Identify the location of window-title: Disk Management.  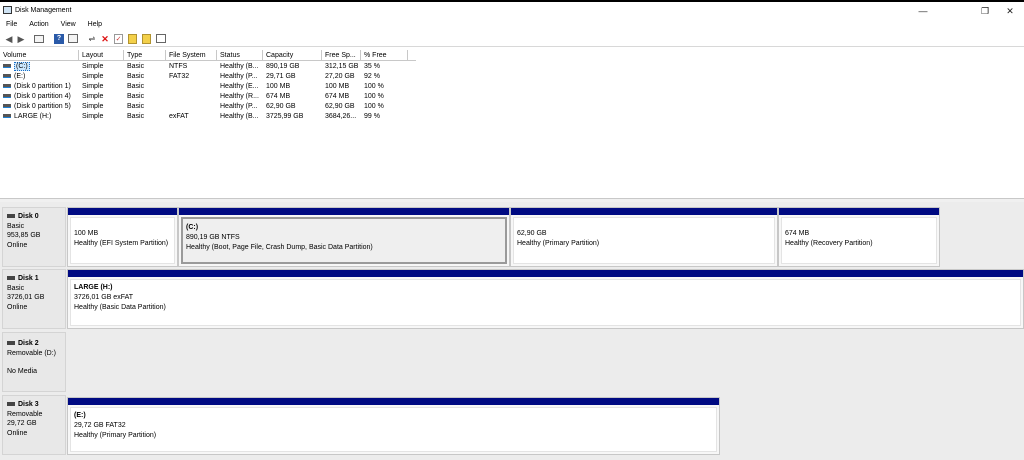
(43, 10).